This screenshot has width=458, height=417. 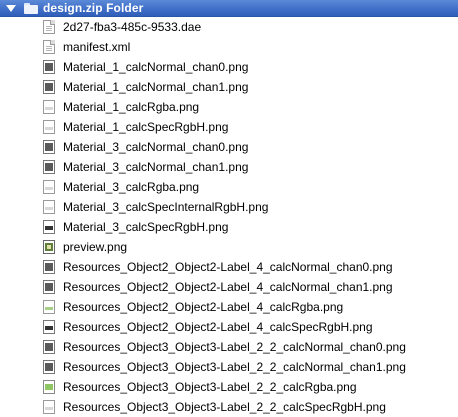 What do you see at coordinates (11, 8) in the screenshot?
I see `disclosure-triangle-icon` at bounding box center [11, 8].